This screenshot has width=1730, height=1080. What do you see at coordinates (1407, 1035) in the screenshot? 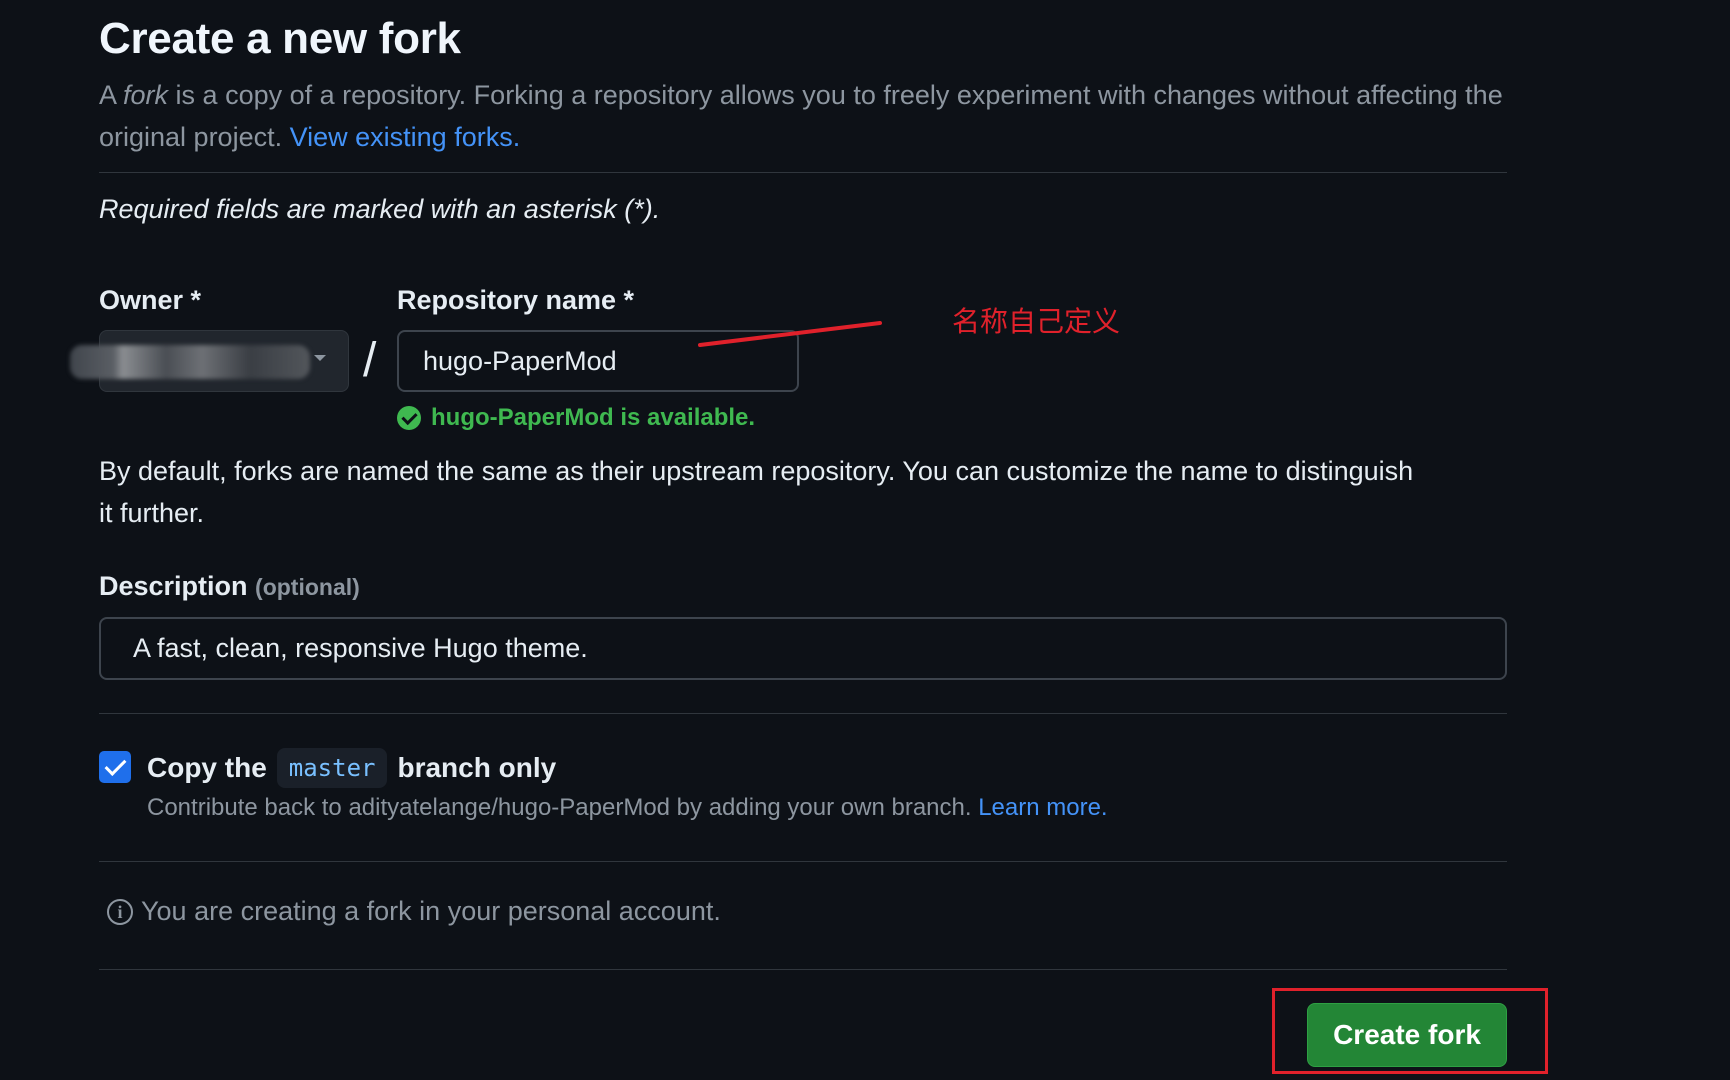
I see `create-fork-button: Create fork` at bounding box center [1407, 1035].